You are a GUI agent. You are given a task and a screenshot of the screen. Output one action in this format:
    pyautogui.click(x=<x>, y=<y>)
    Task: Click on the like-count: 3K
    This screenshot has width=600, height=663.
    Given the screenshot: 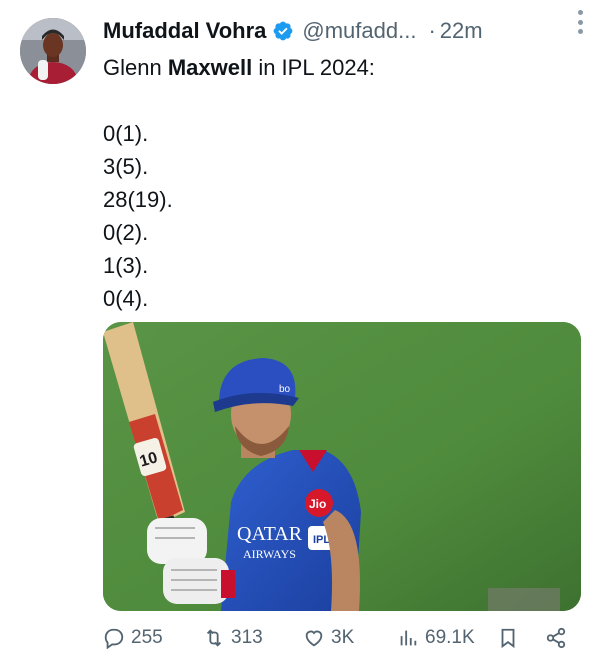 What is the action you would take?
    pyautogui.click(x=343, y=637)
    